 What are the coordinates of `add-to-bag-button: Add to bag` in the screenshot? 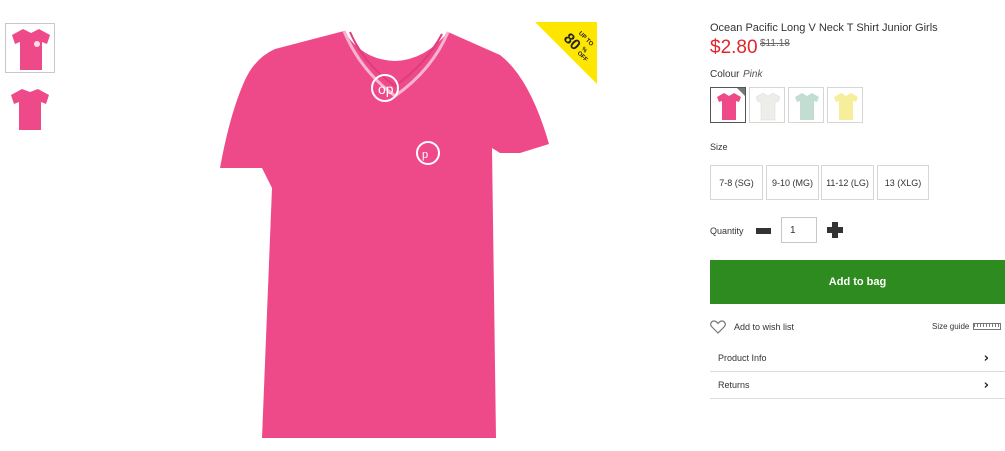 It's located at (857, 282).